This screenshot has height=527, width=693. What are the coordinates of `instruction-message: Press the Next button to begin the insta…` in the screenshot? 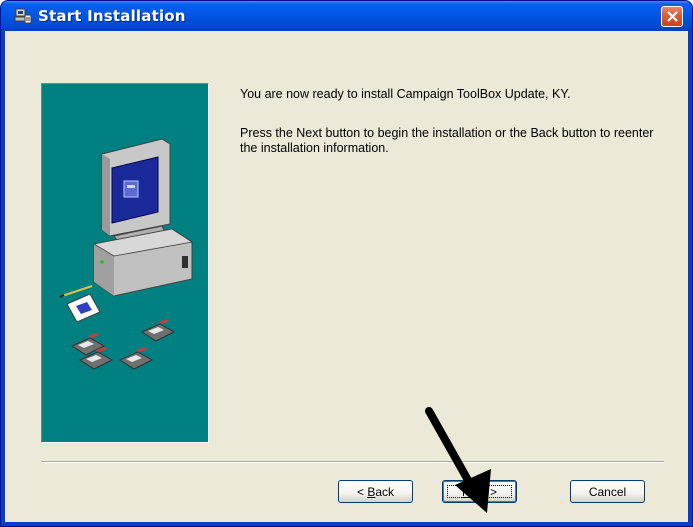 It's located at (447, 140).